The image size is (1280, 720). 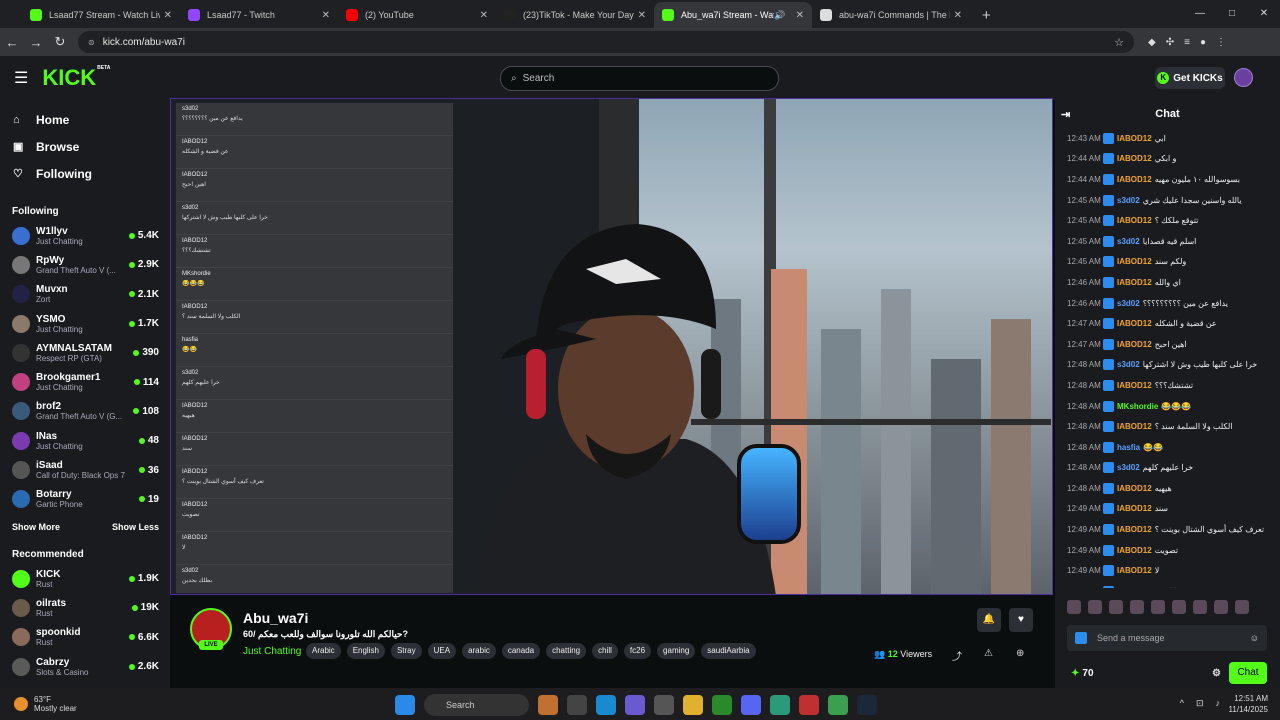 I want to click on site-info-icon: ⊜, so click(x=91, y=42).